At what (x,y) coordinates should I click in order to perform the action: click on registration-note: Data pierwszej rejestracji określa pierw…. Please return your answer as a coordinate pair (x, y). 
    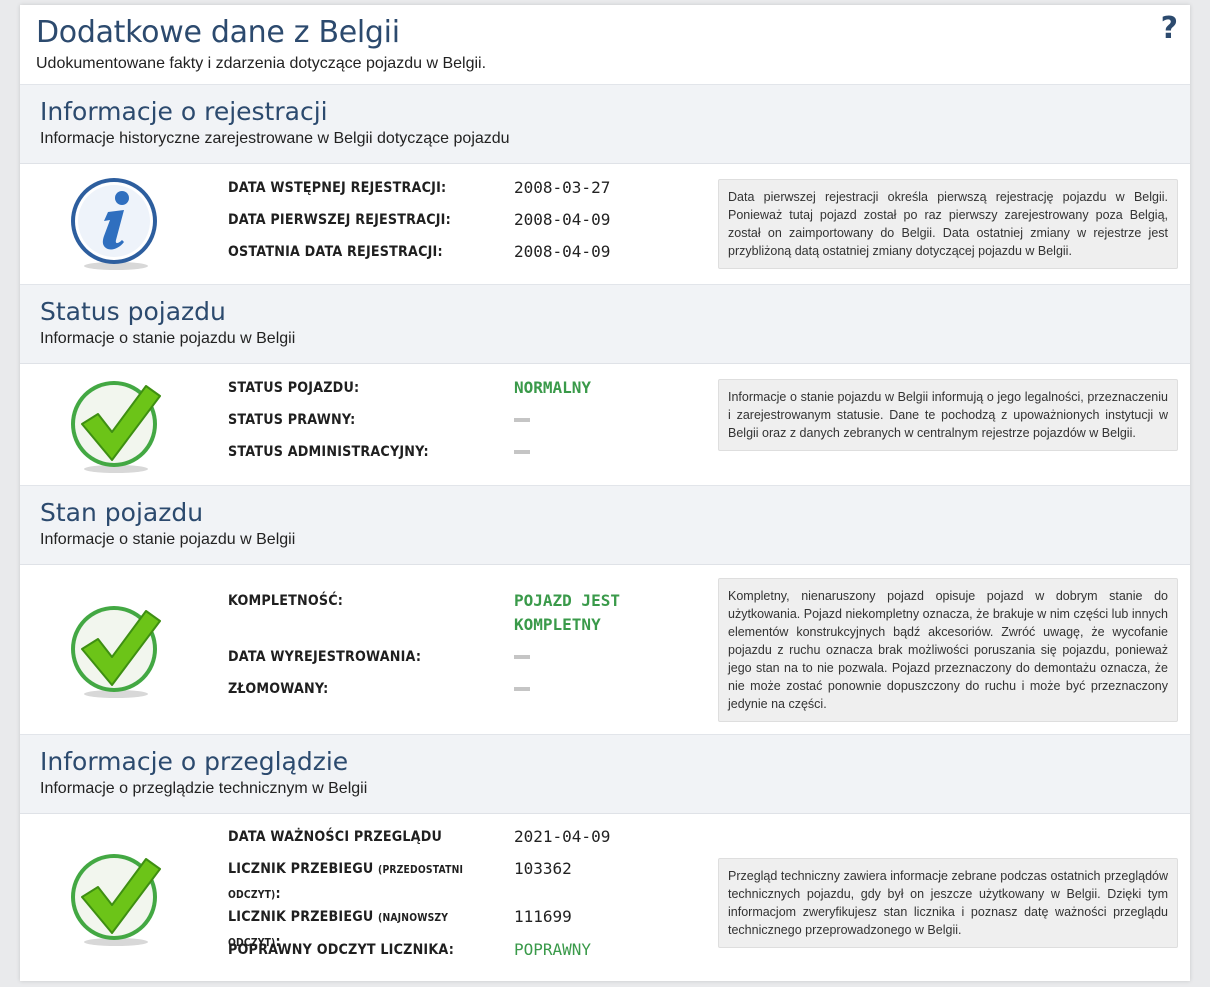
    Looking at the image, I should click on (948, 224).